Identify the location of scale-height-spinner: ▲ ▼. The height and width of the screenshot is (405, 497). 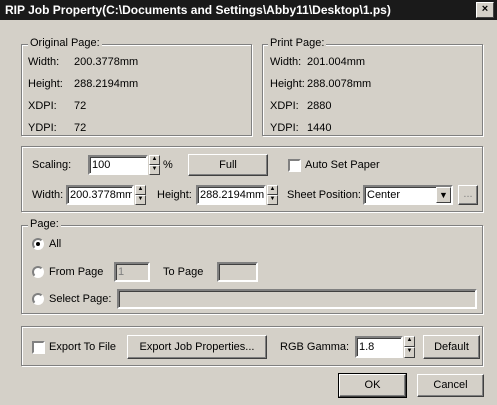
(272, 195).